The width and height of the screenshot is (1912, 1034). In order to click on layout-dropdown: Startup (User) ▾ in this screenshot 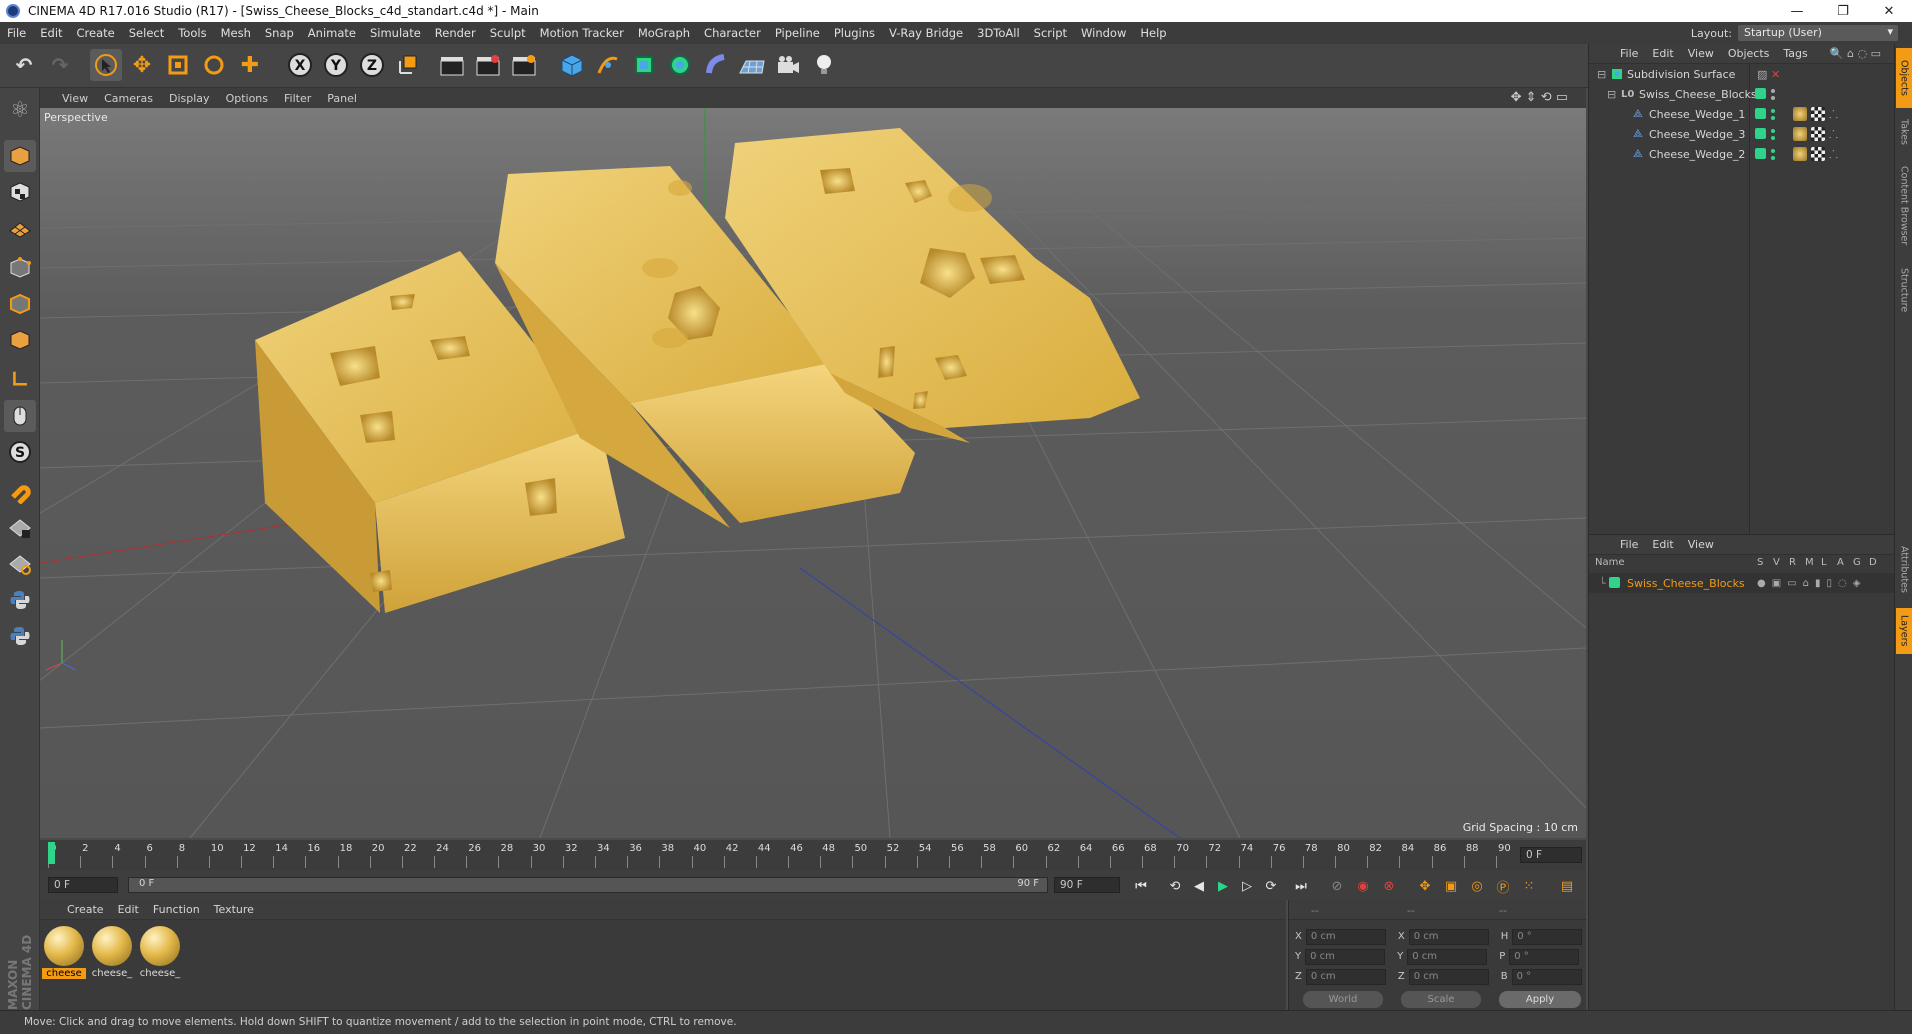, I will do `click(1818, 33)`.